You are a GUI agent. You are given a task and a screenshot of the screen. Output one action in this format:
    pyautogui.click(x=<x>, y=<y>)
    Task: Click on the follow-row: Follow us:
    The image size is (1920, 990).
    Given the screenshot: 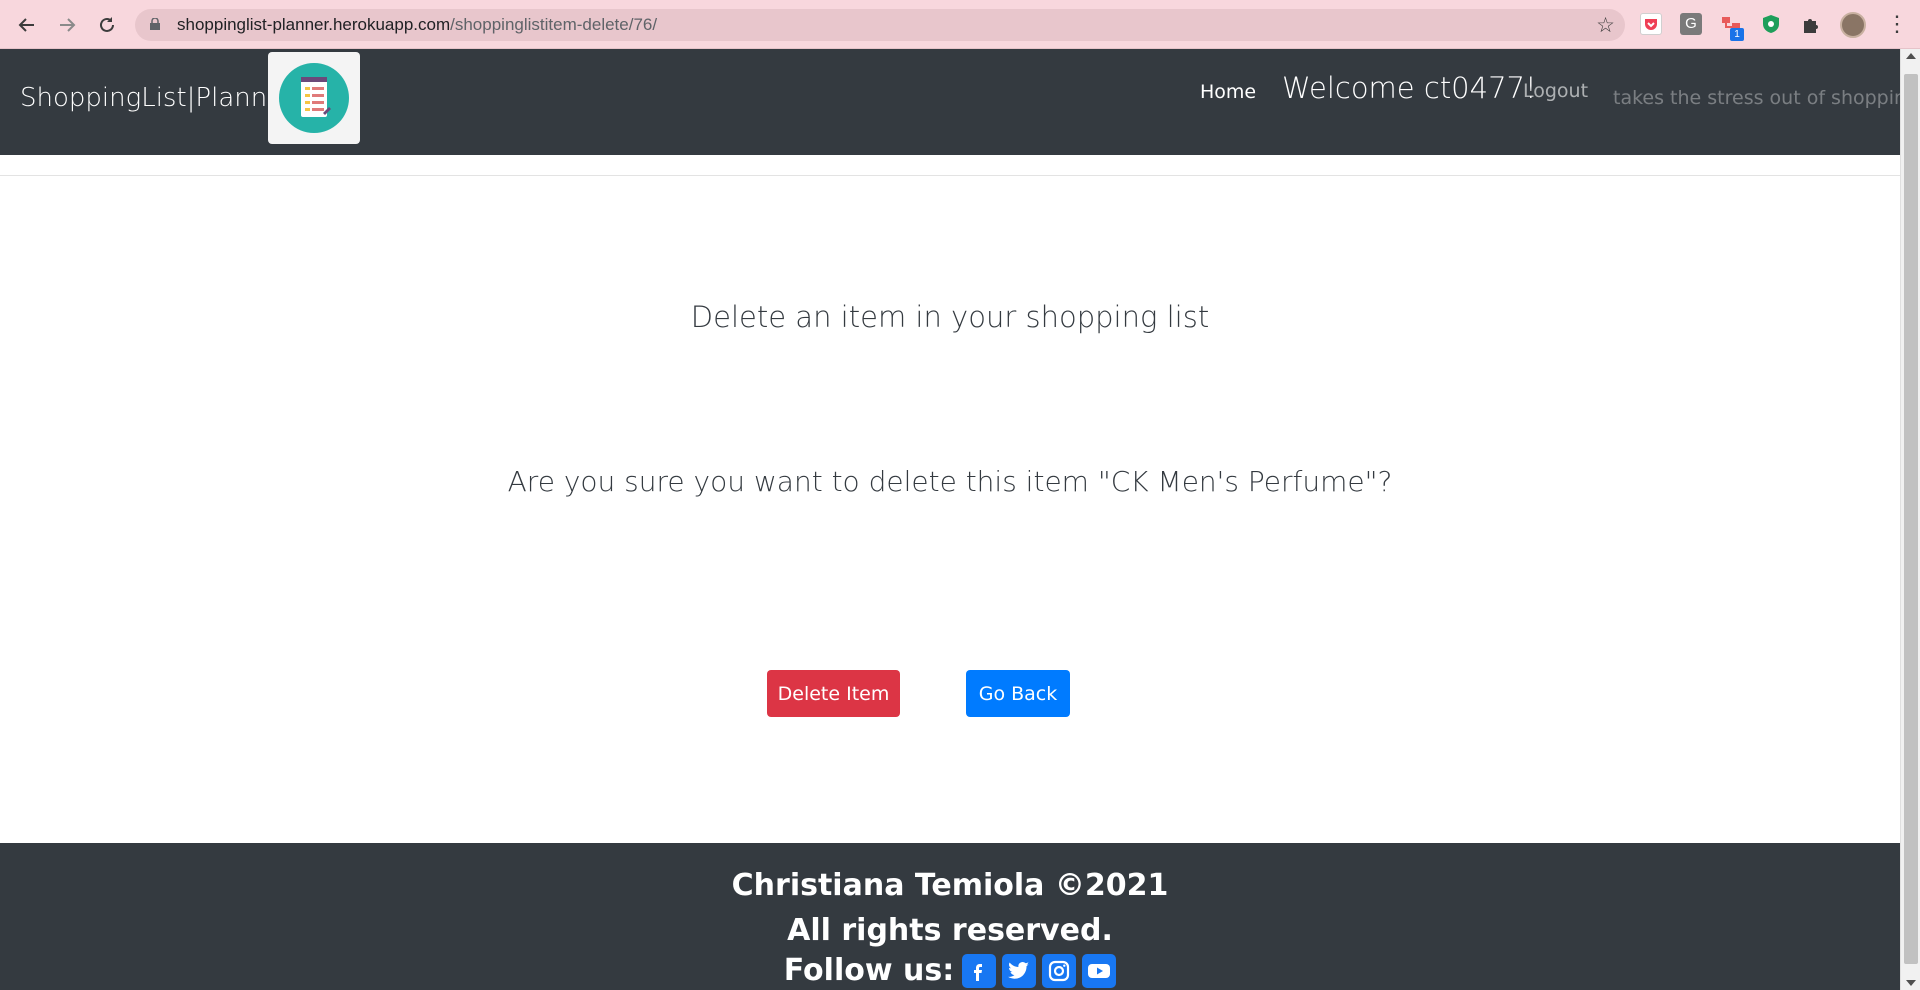 What is the action you would take?
    pyautogui.click(x=950, y=970)
    